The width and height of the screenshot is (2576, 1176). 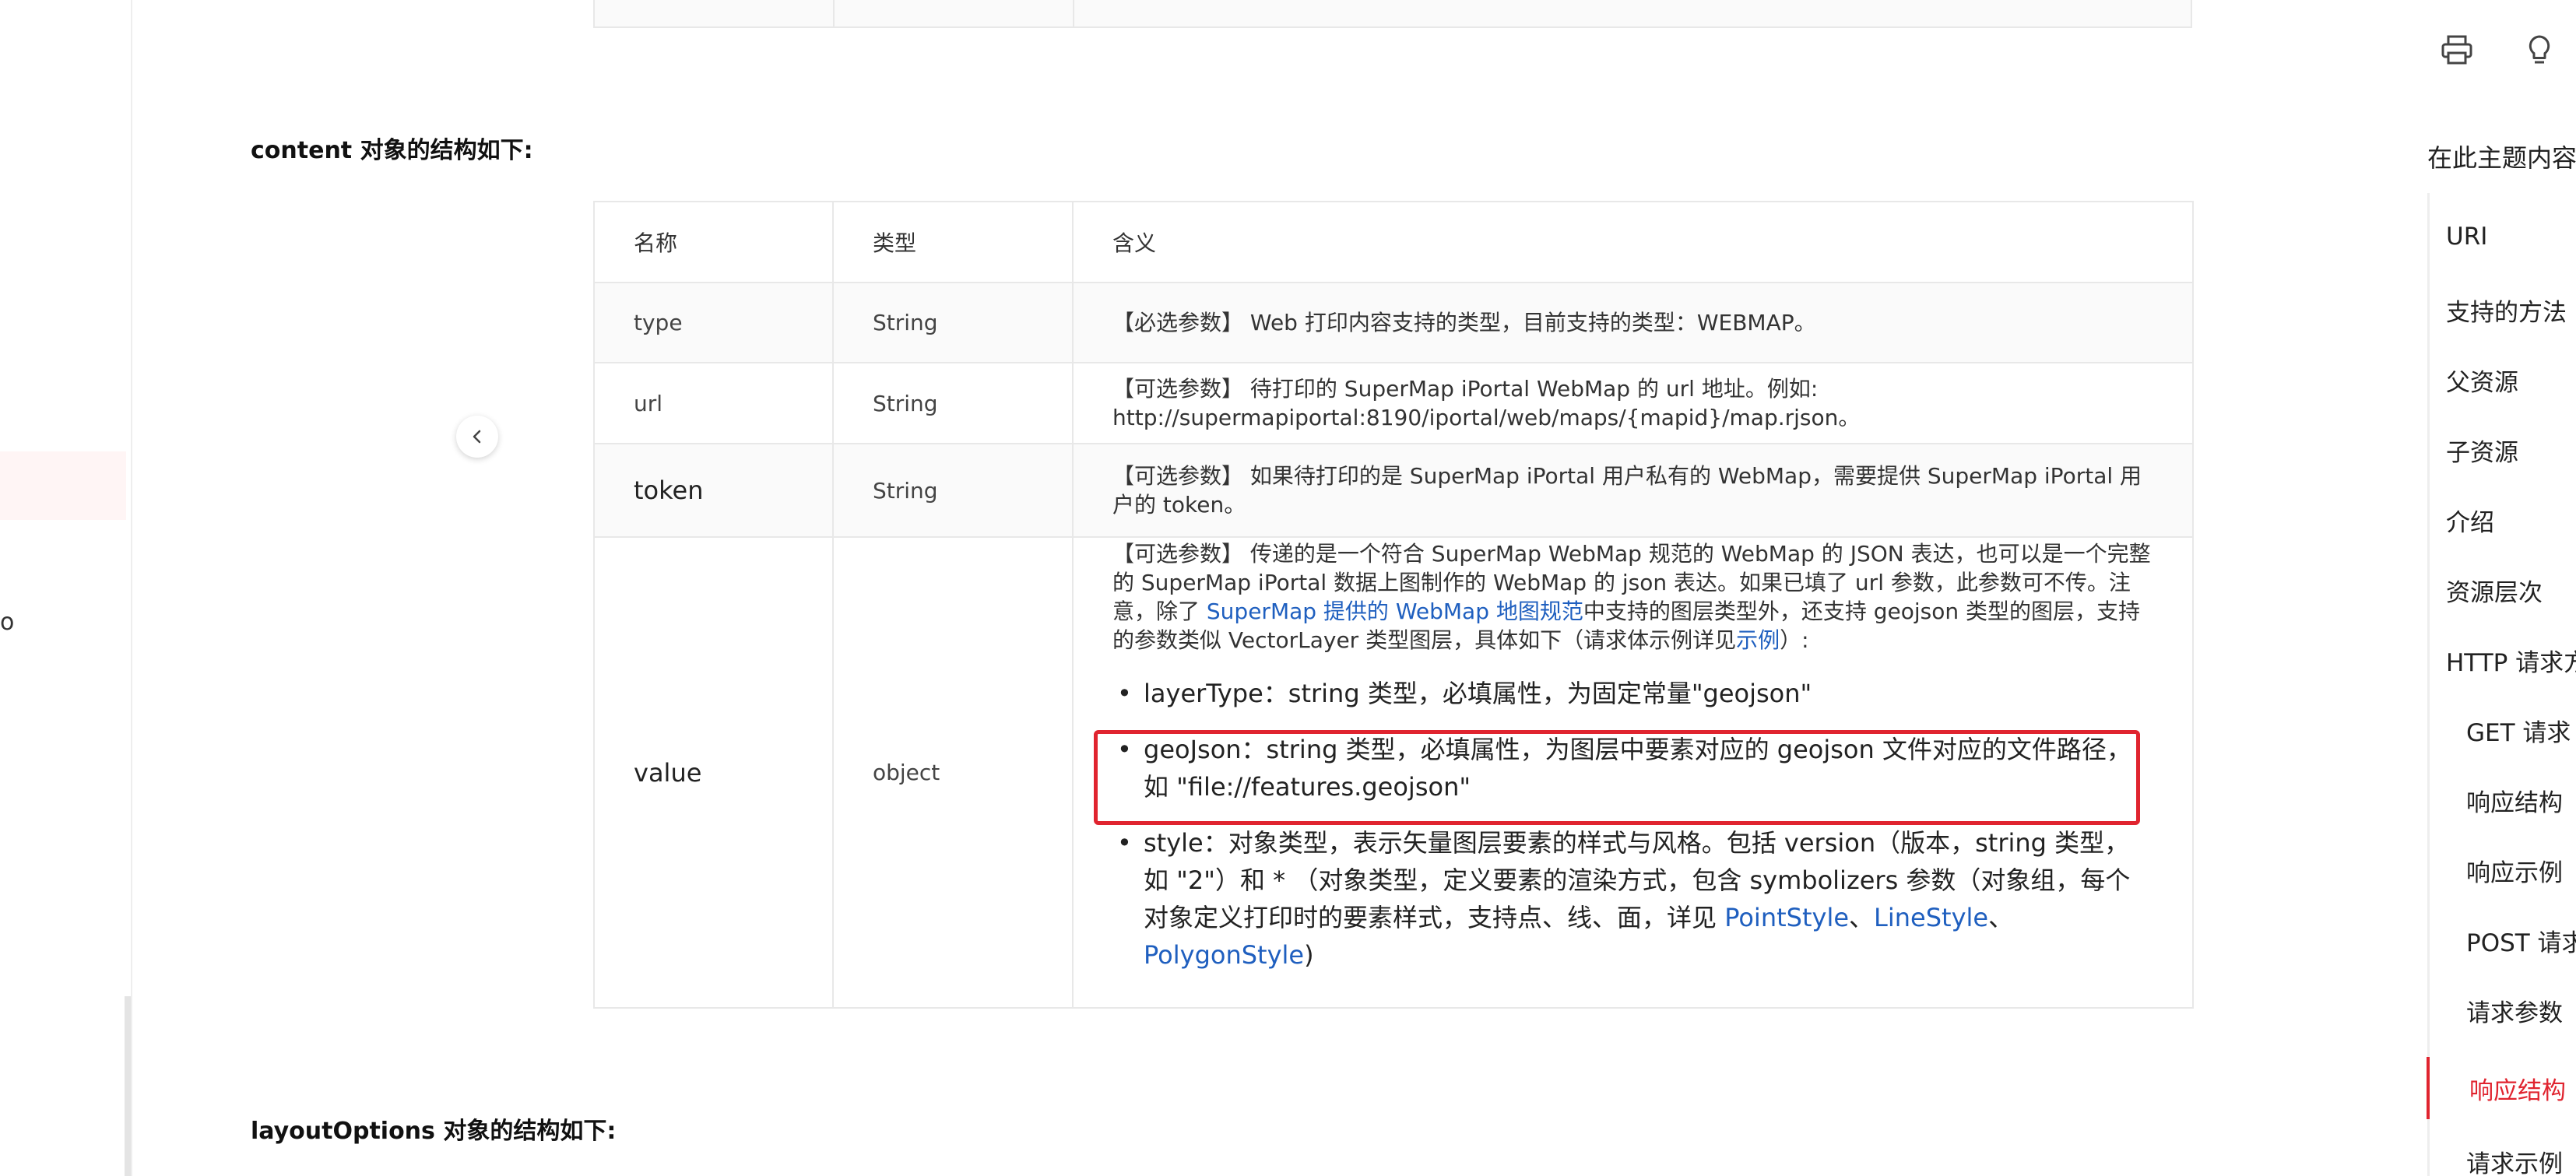 I want to click on cell-name: value, so click(x=714, y=772).